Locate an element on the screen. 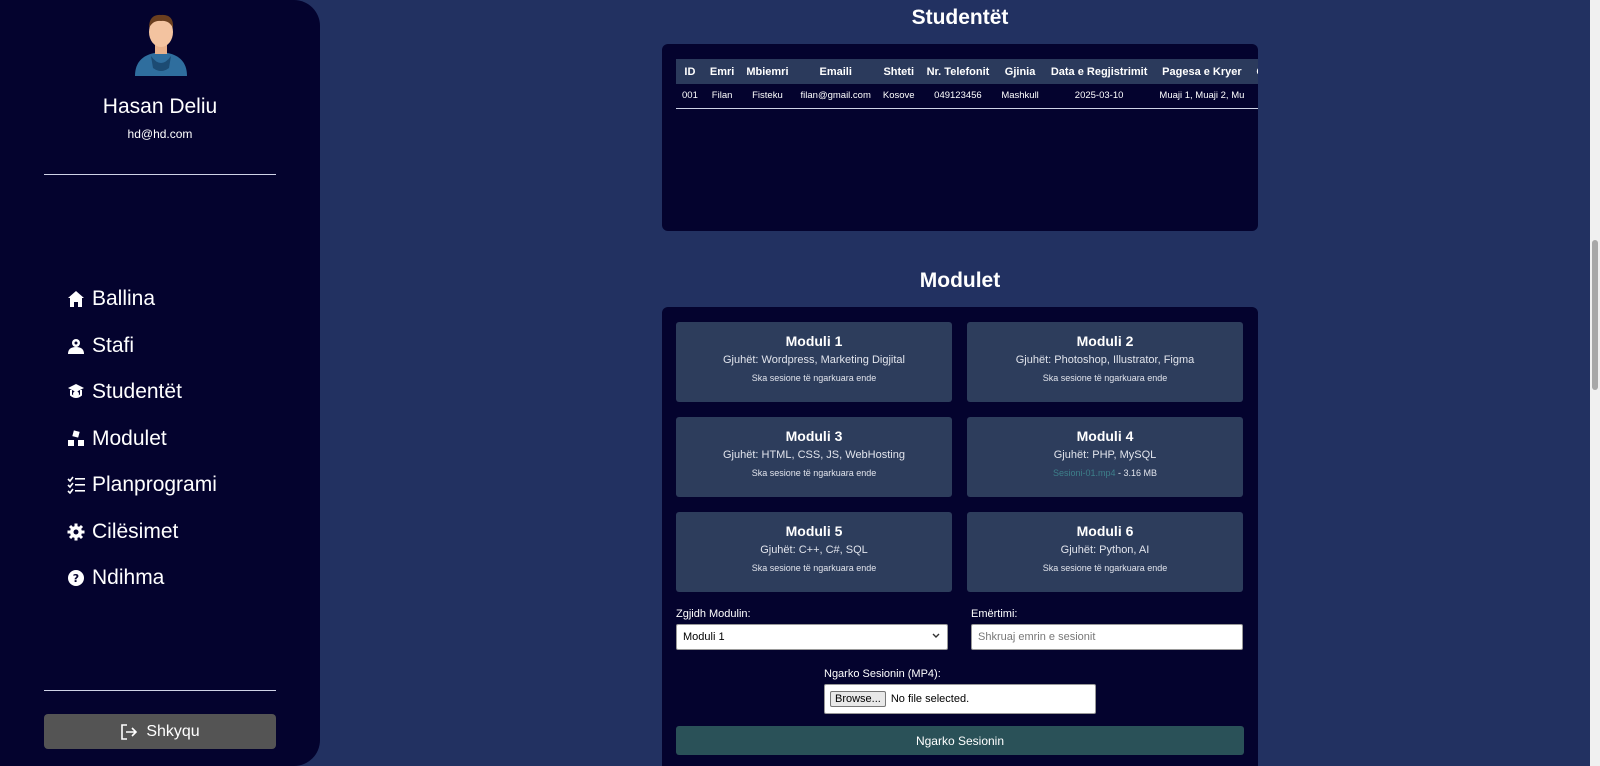 The image size is (1600, 766). module-sessions: Sesioni-01.mp4 - 3.16 MB is located at coordinates (1105, 473).